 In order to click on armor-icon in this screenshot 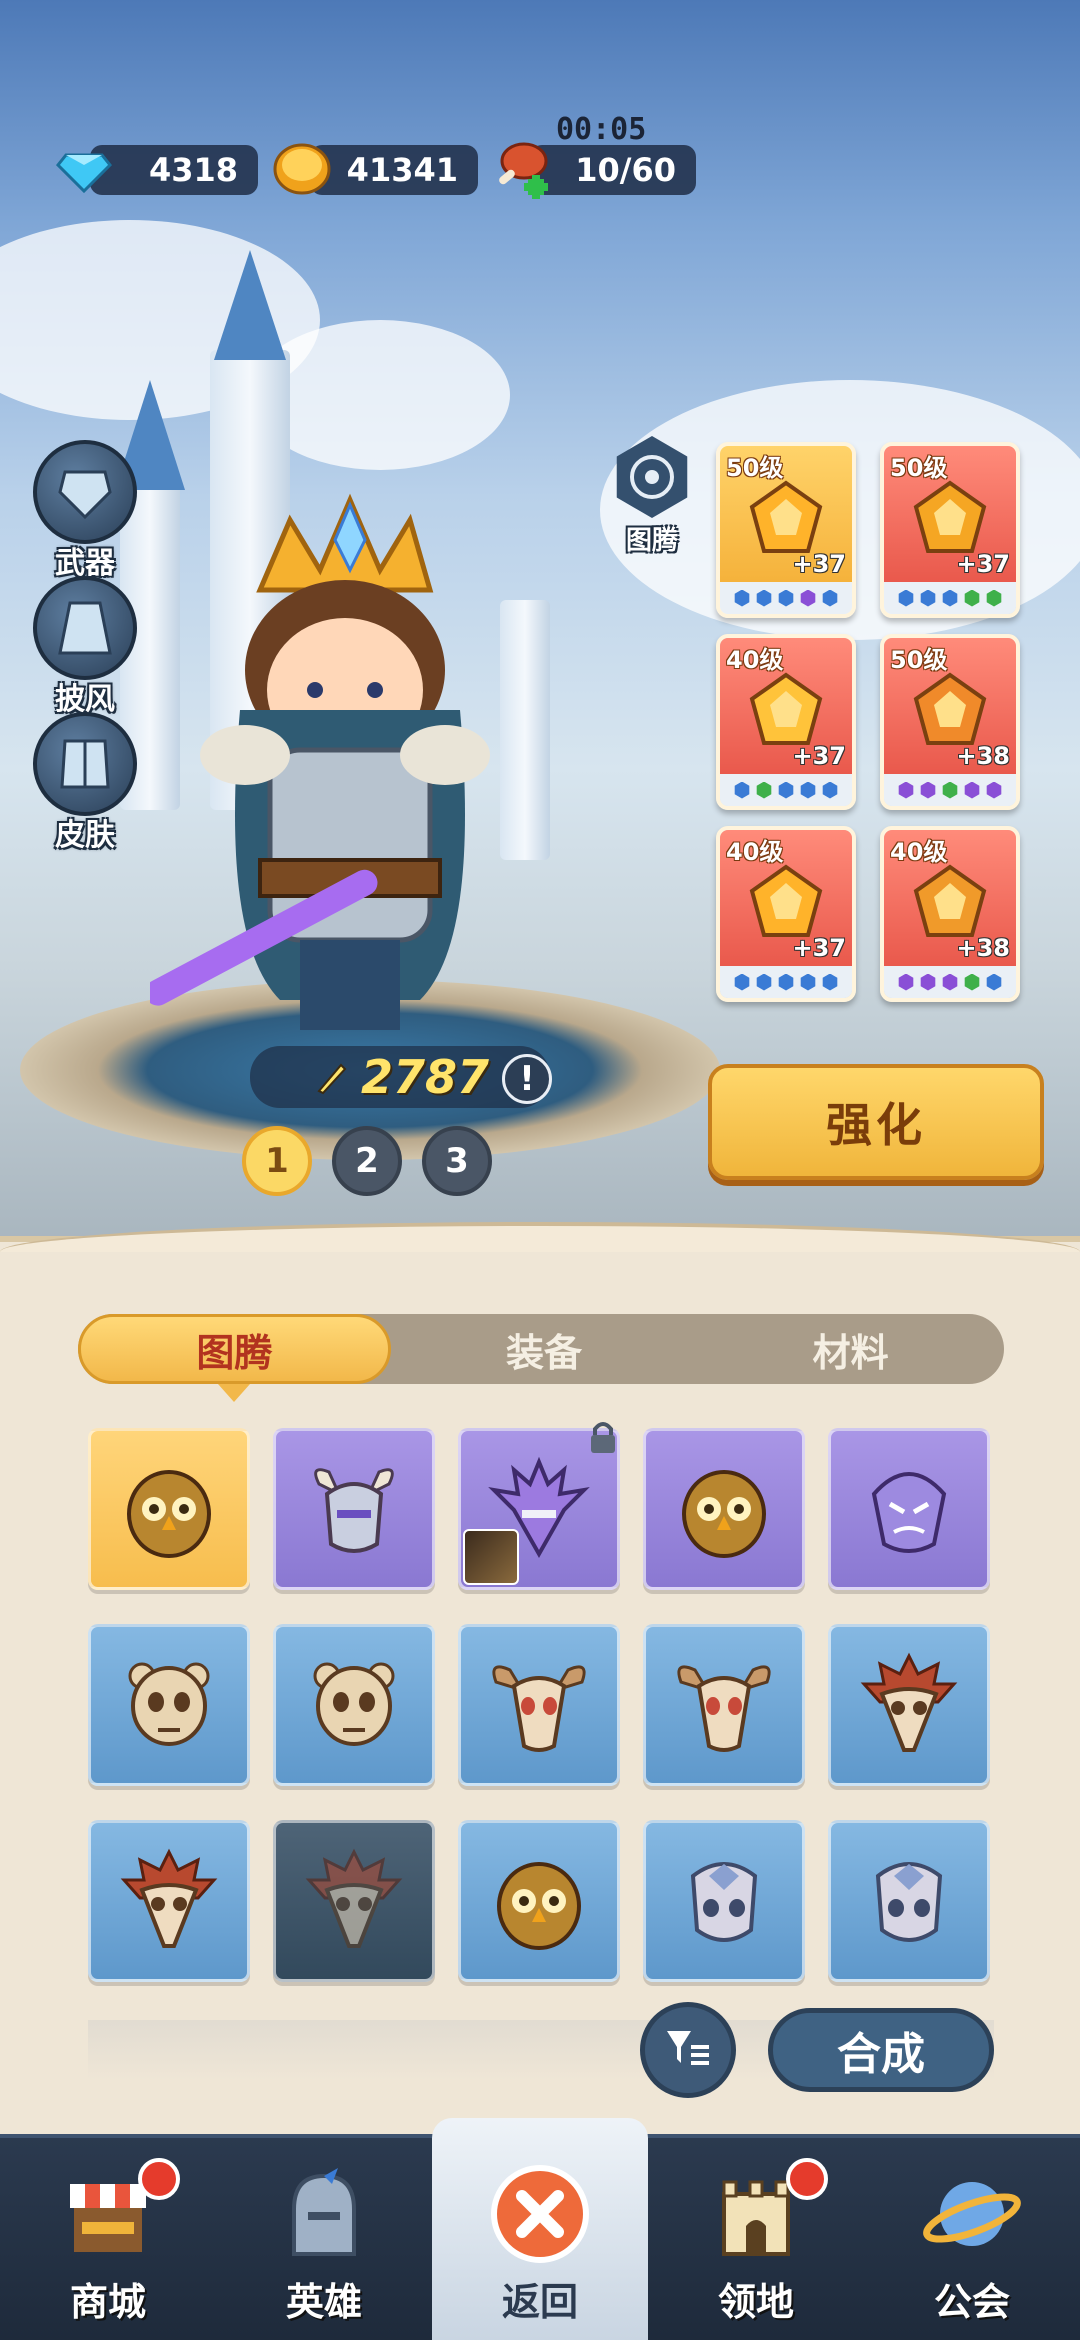, I will do `click(85, 492)`.